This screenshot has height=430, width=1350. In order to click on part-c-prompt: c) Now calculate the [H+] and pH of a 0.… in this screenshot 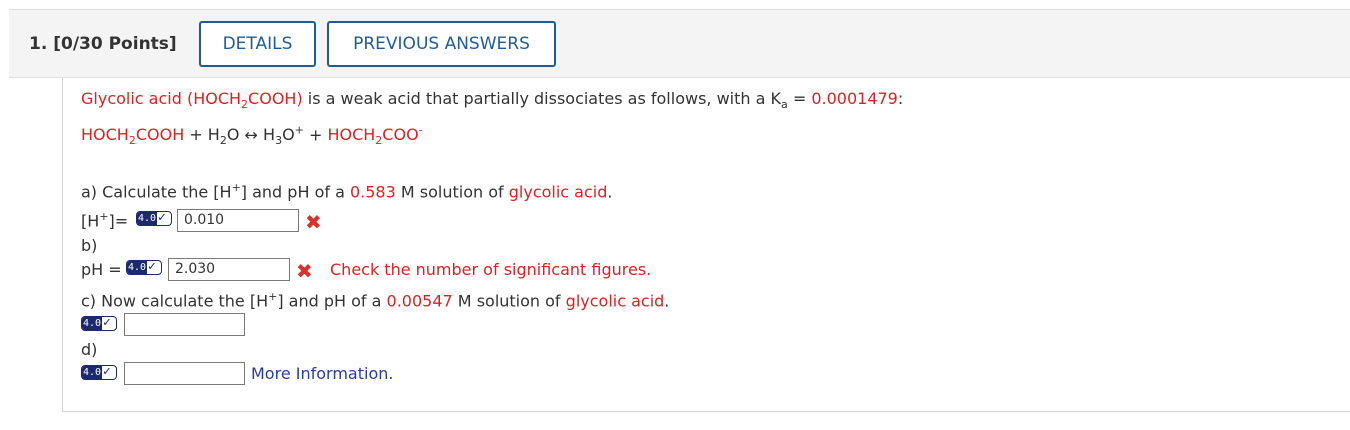, I will do `click(375, 300)`.